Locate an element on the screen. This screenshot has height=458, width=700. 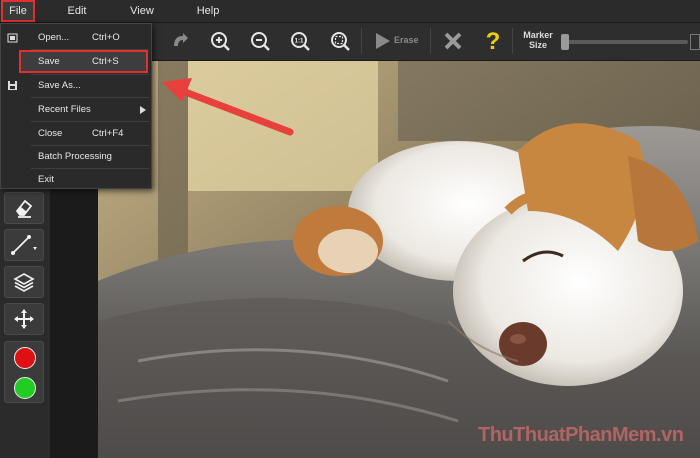
open-folder-icon is located at coordinates (12, 38).